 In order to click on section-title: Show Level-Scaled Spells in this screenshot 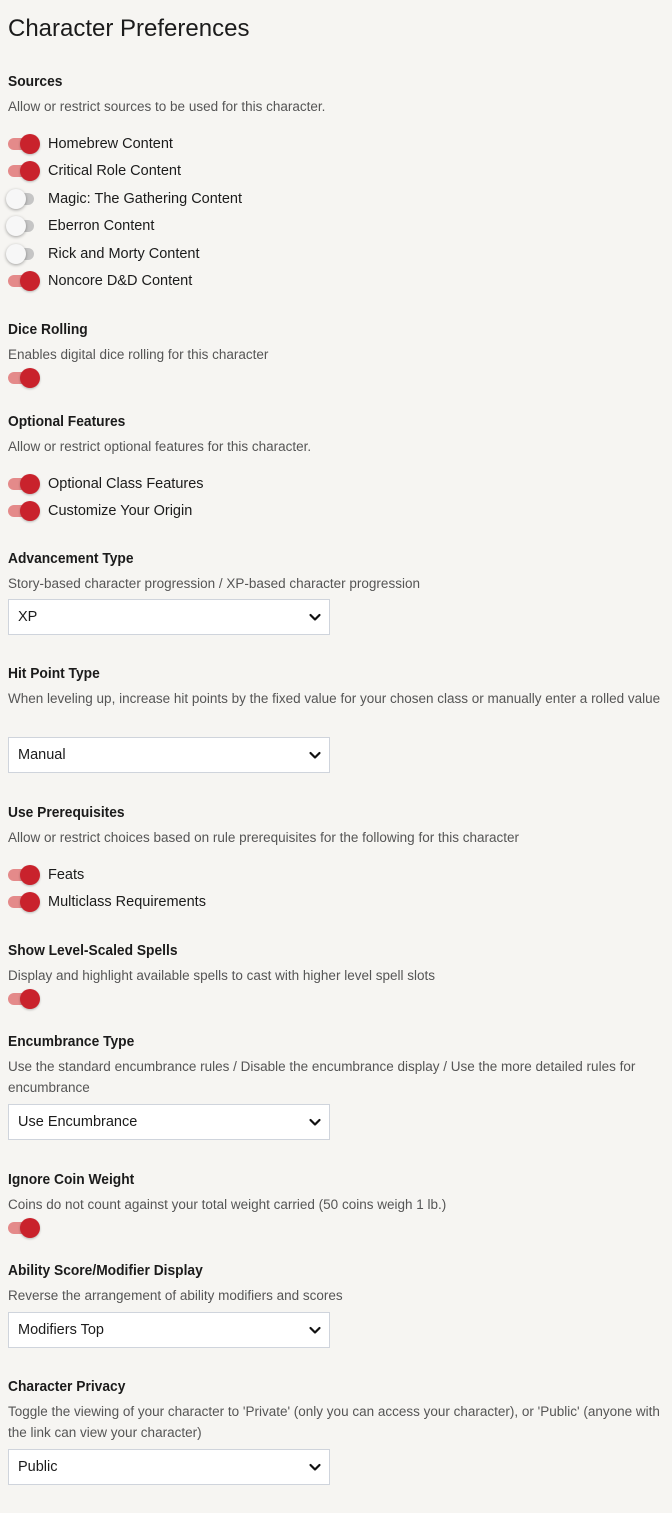, I will do `click(93, 950)`.